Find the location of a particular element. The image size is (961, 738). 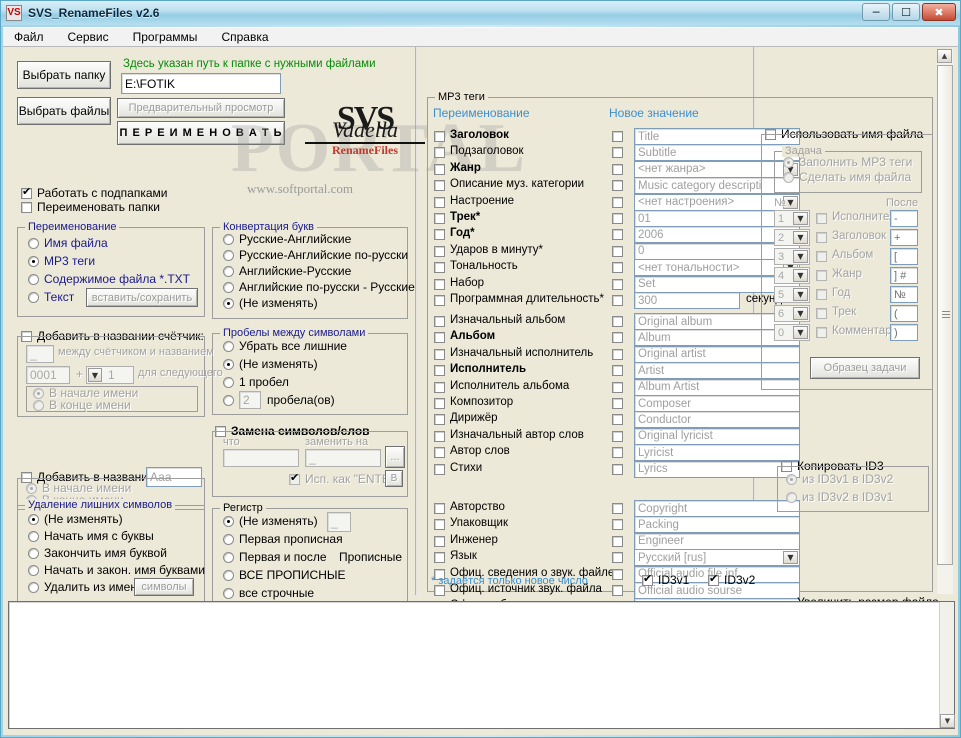

mp3-value-input: Packing is located at coordinates (717, 525).